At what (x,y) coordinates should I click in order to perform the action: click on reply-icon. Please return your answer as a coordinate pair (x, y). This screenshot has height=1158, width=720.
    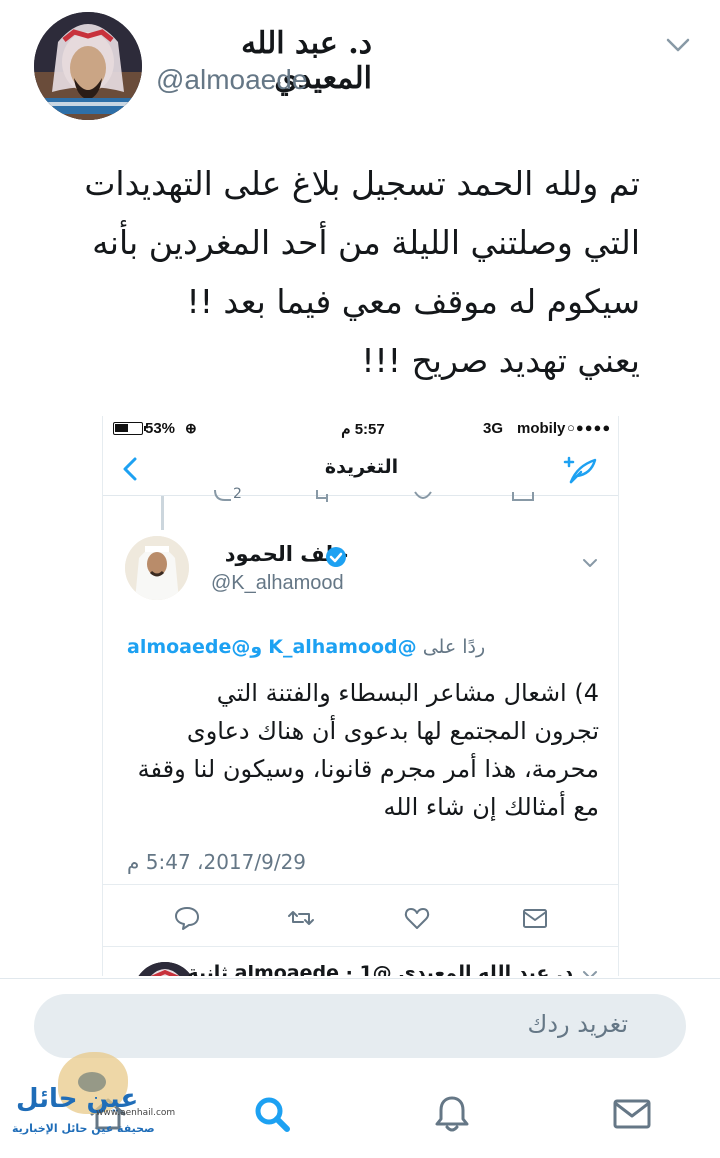
    Looking at the image, I should click on (187, 918).